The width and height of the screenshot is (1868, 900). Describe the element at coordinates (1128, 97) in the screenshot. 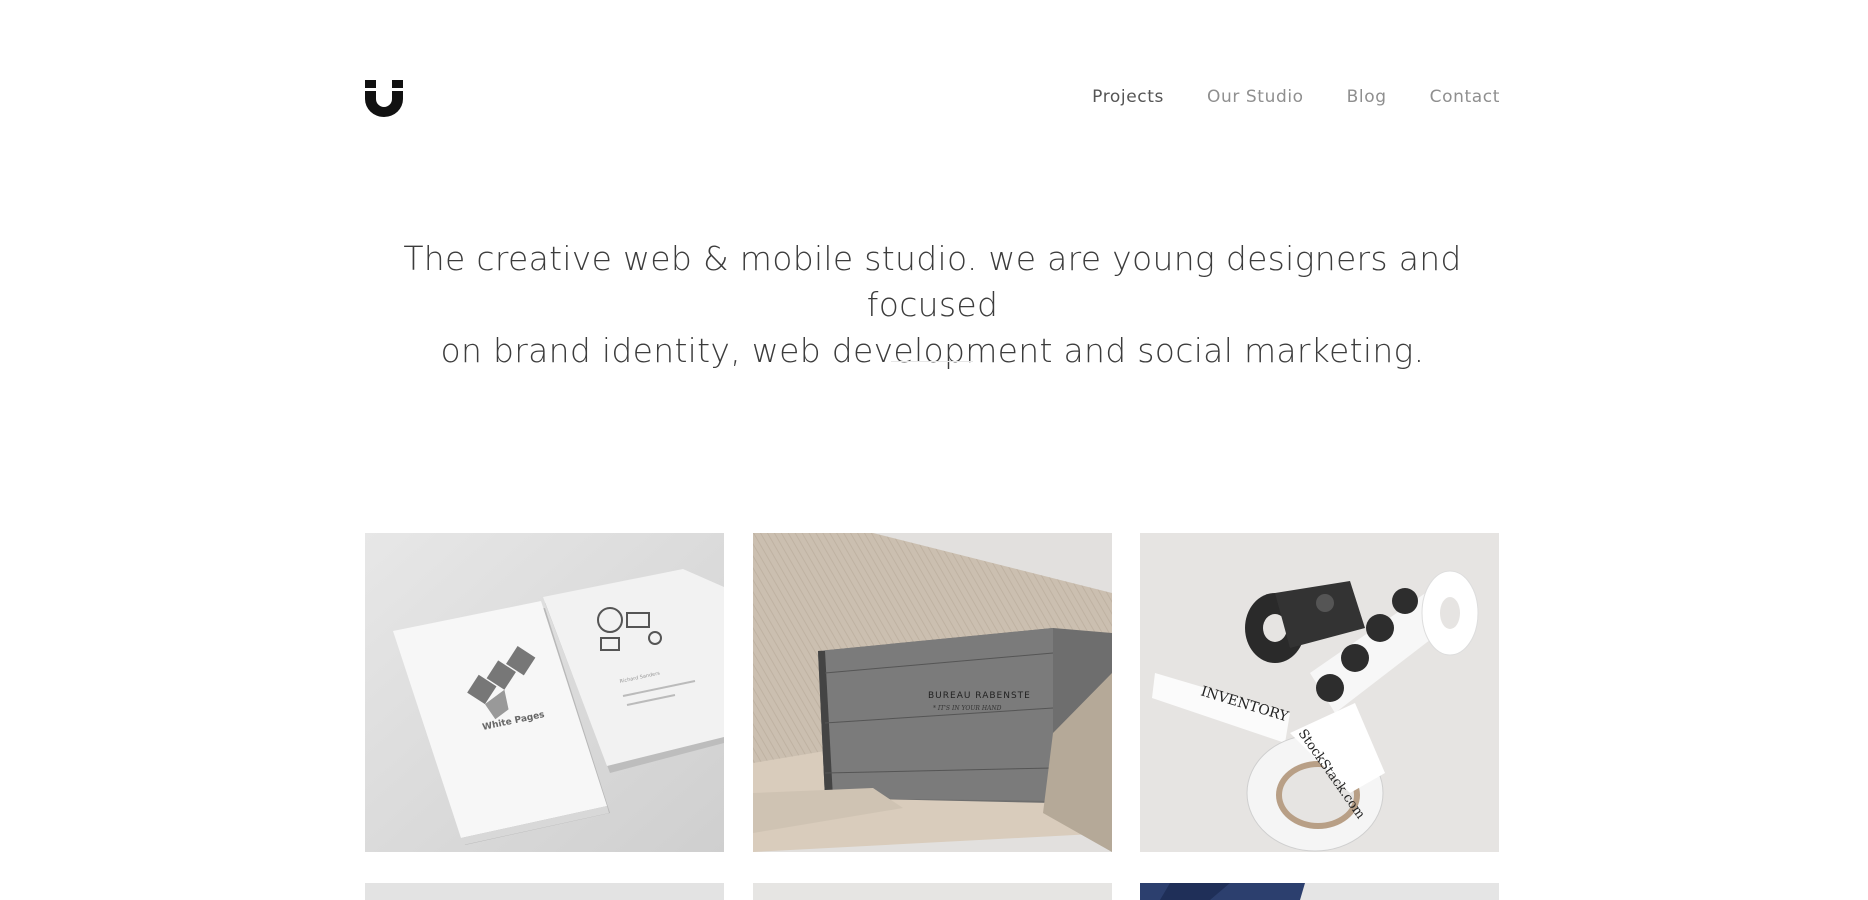

I see `nav-projects: Projects` at that location.